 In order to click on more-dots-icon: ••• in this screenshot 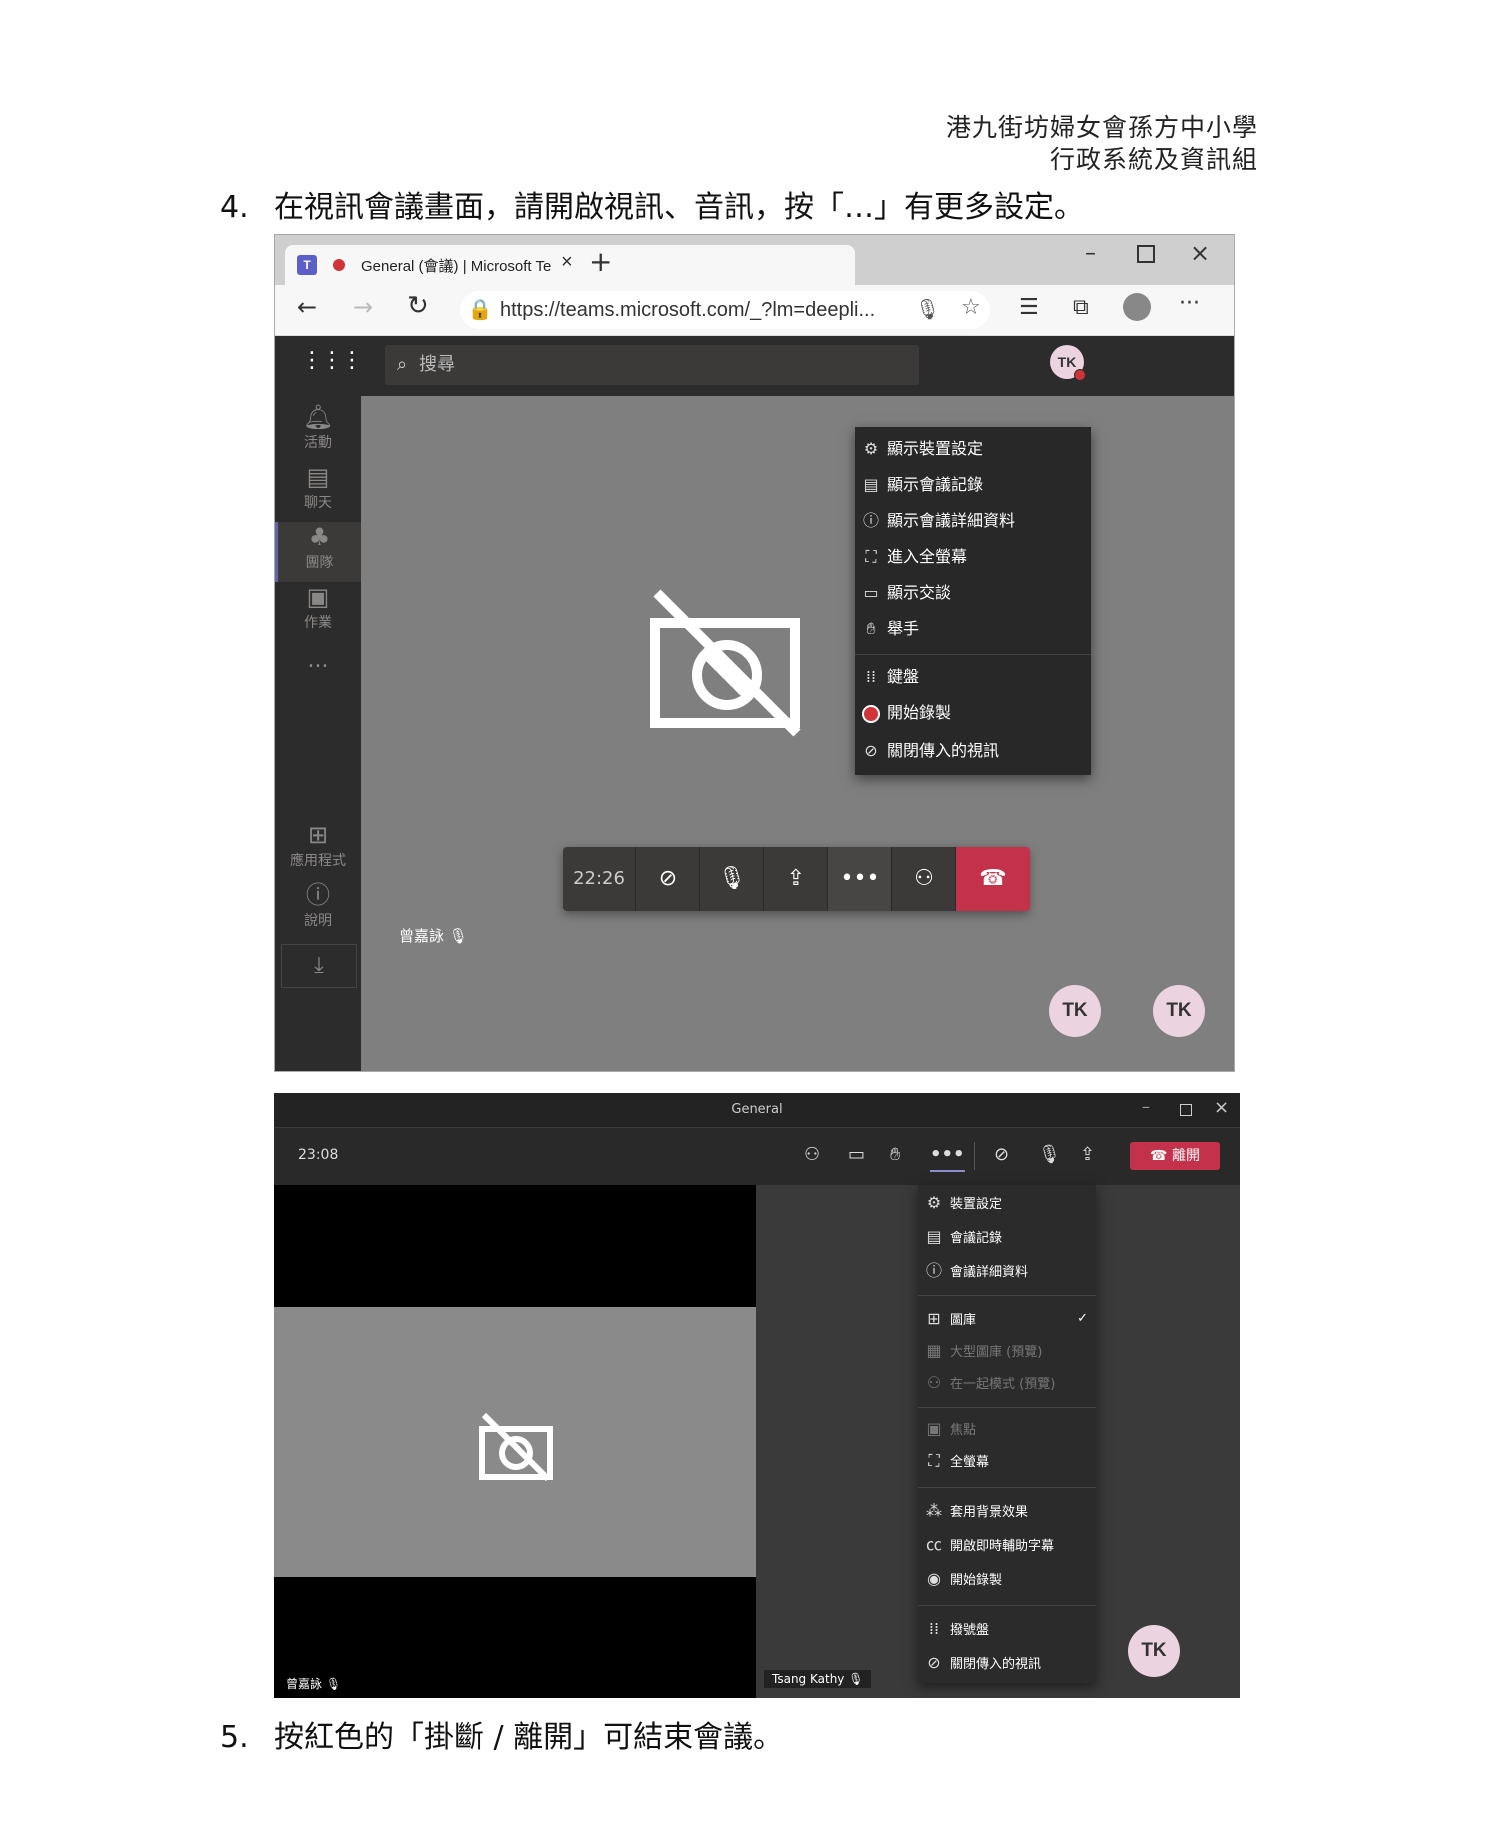, I will do `click(947, 1156)`.